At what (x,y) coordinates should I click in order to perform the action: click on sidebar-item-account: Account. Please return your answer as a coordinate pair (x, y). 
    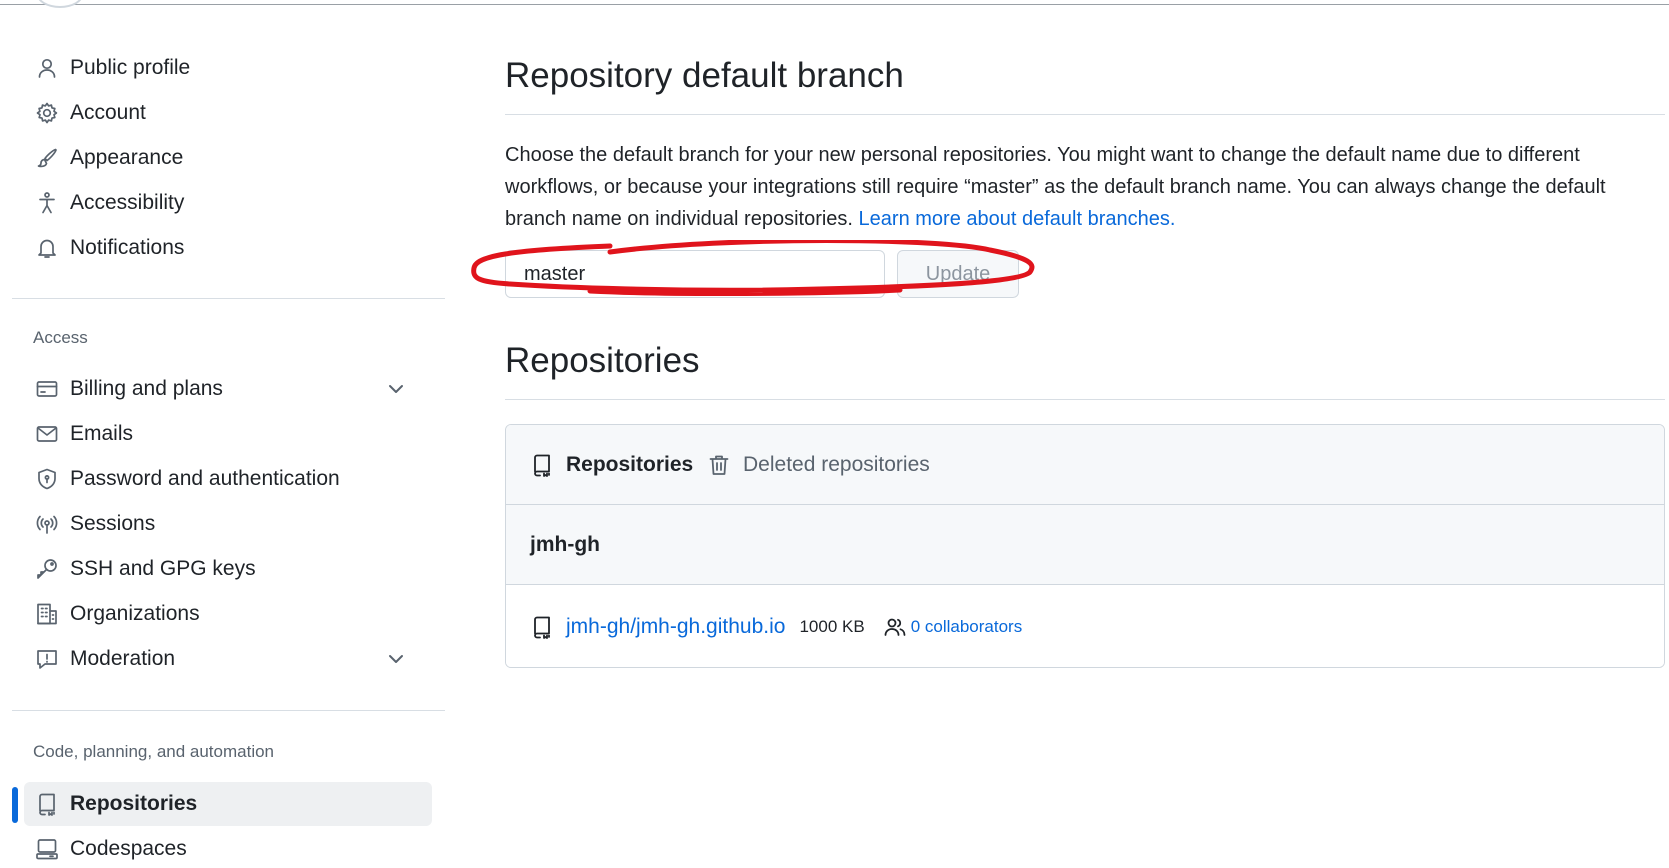
    Looking at the image, I should click on (228, 113).